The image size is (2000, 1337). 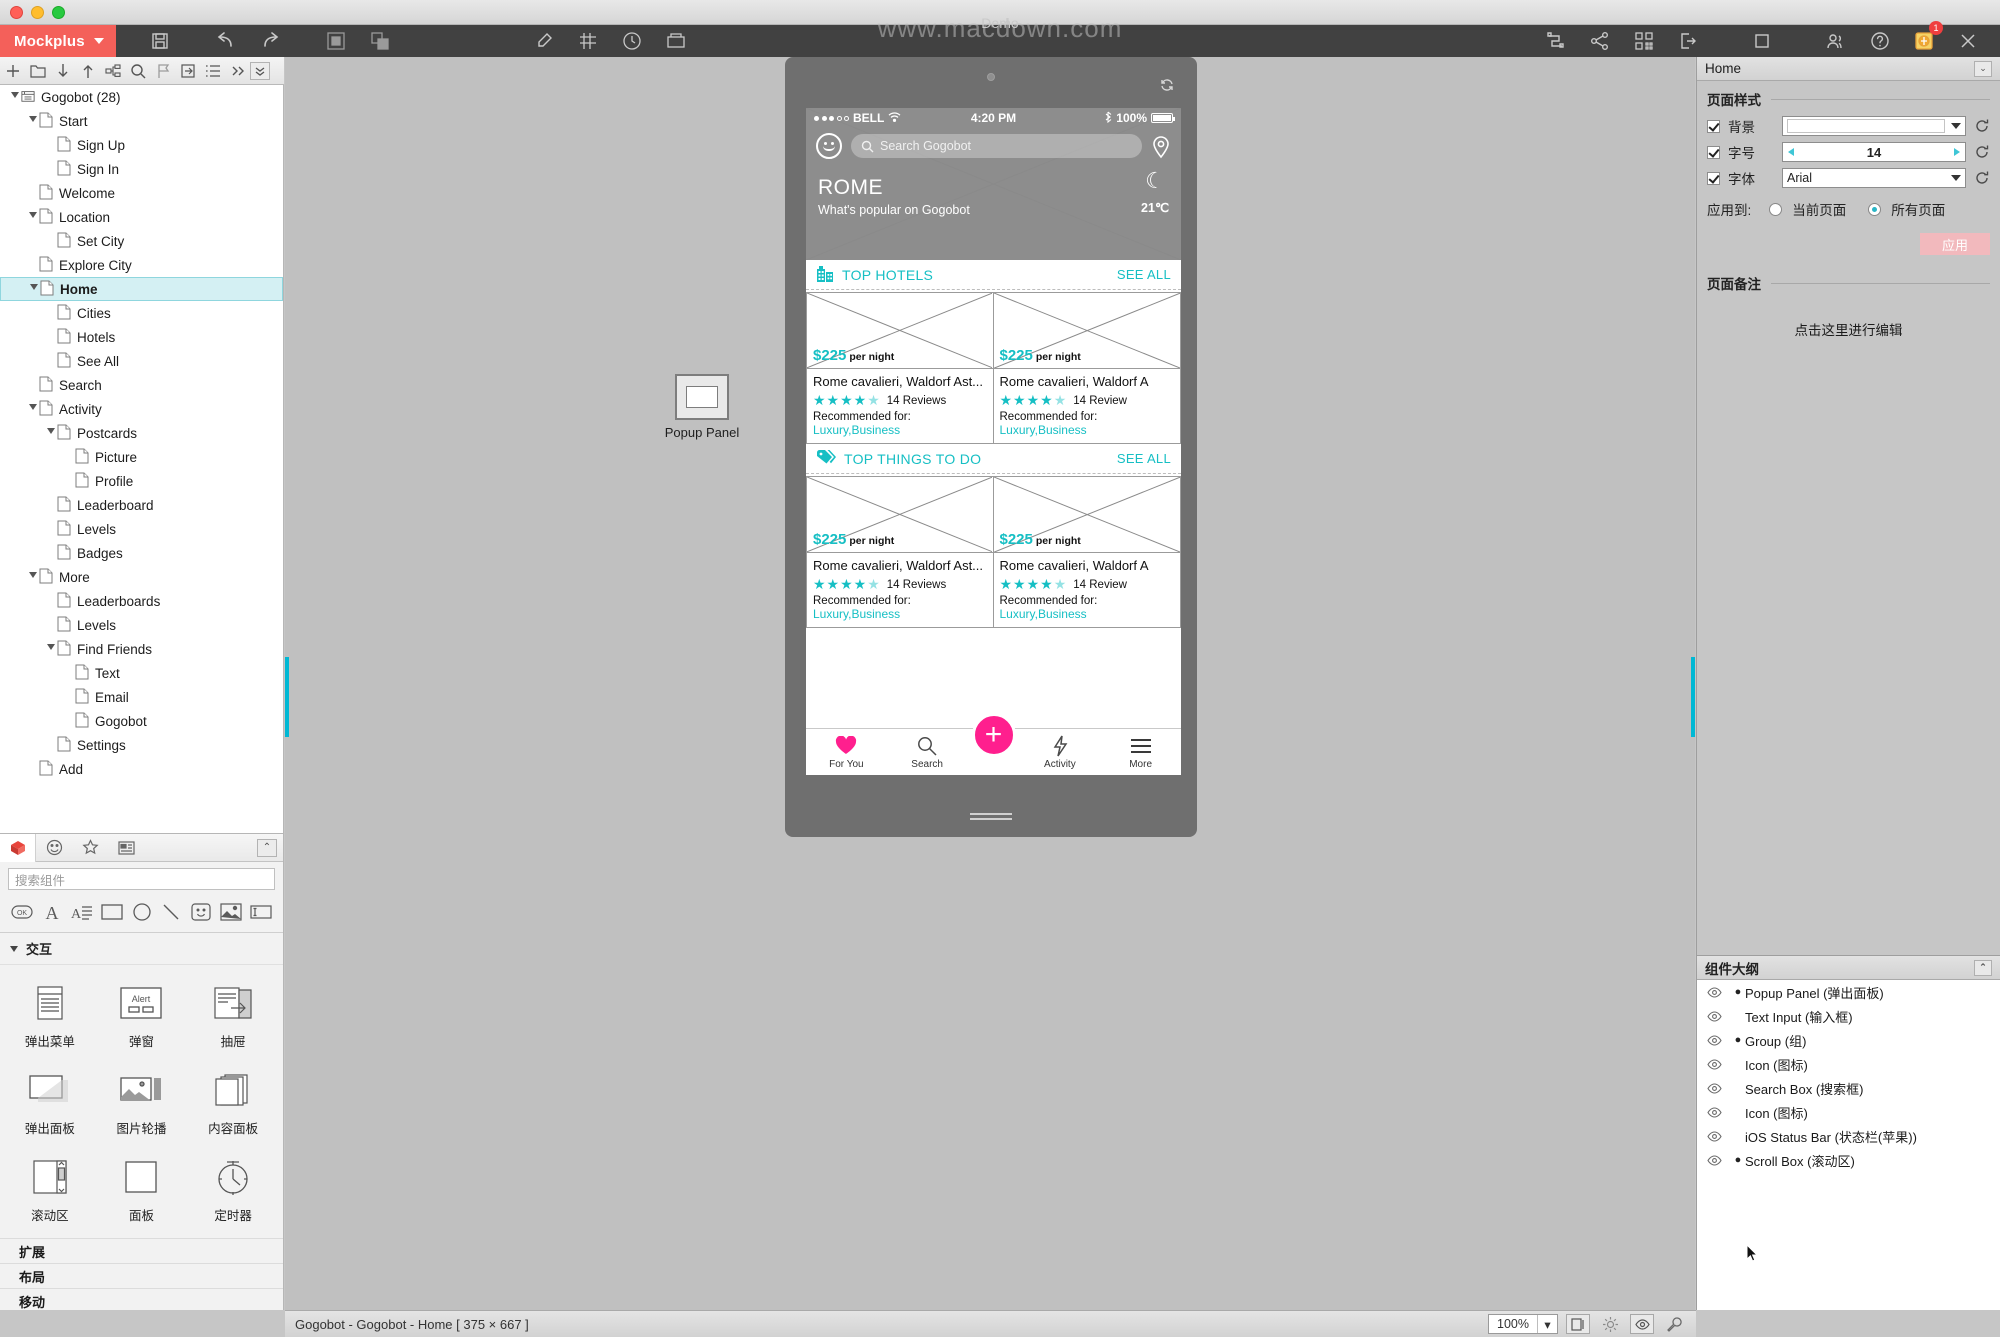 I want to click on image-icon, so click(x=231, y=912).